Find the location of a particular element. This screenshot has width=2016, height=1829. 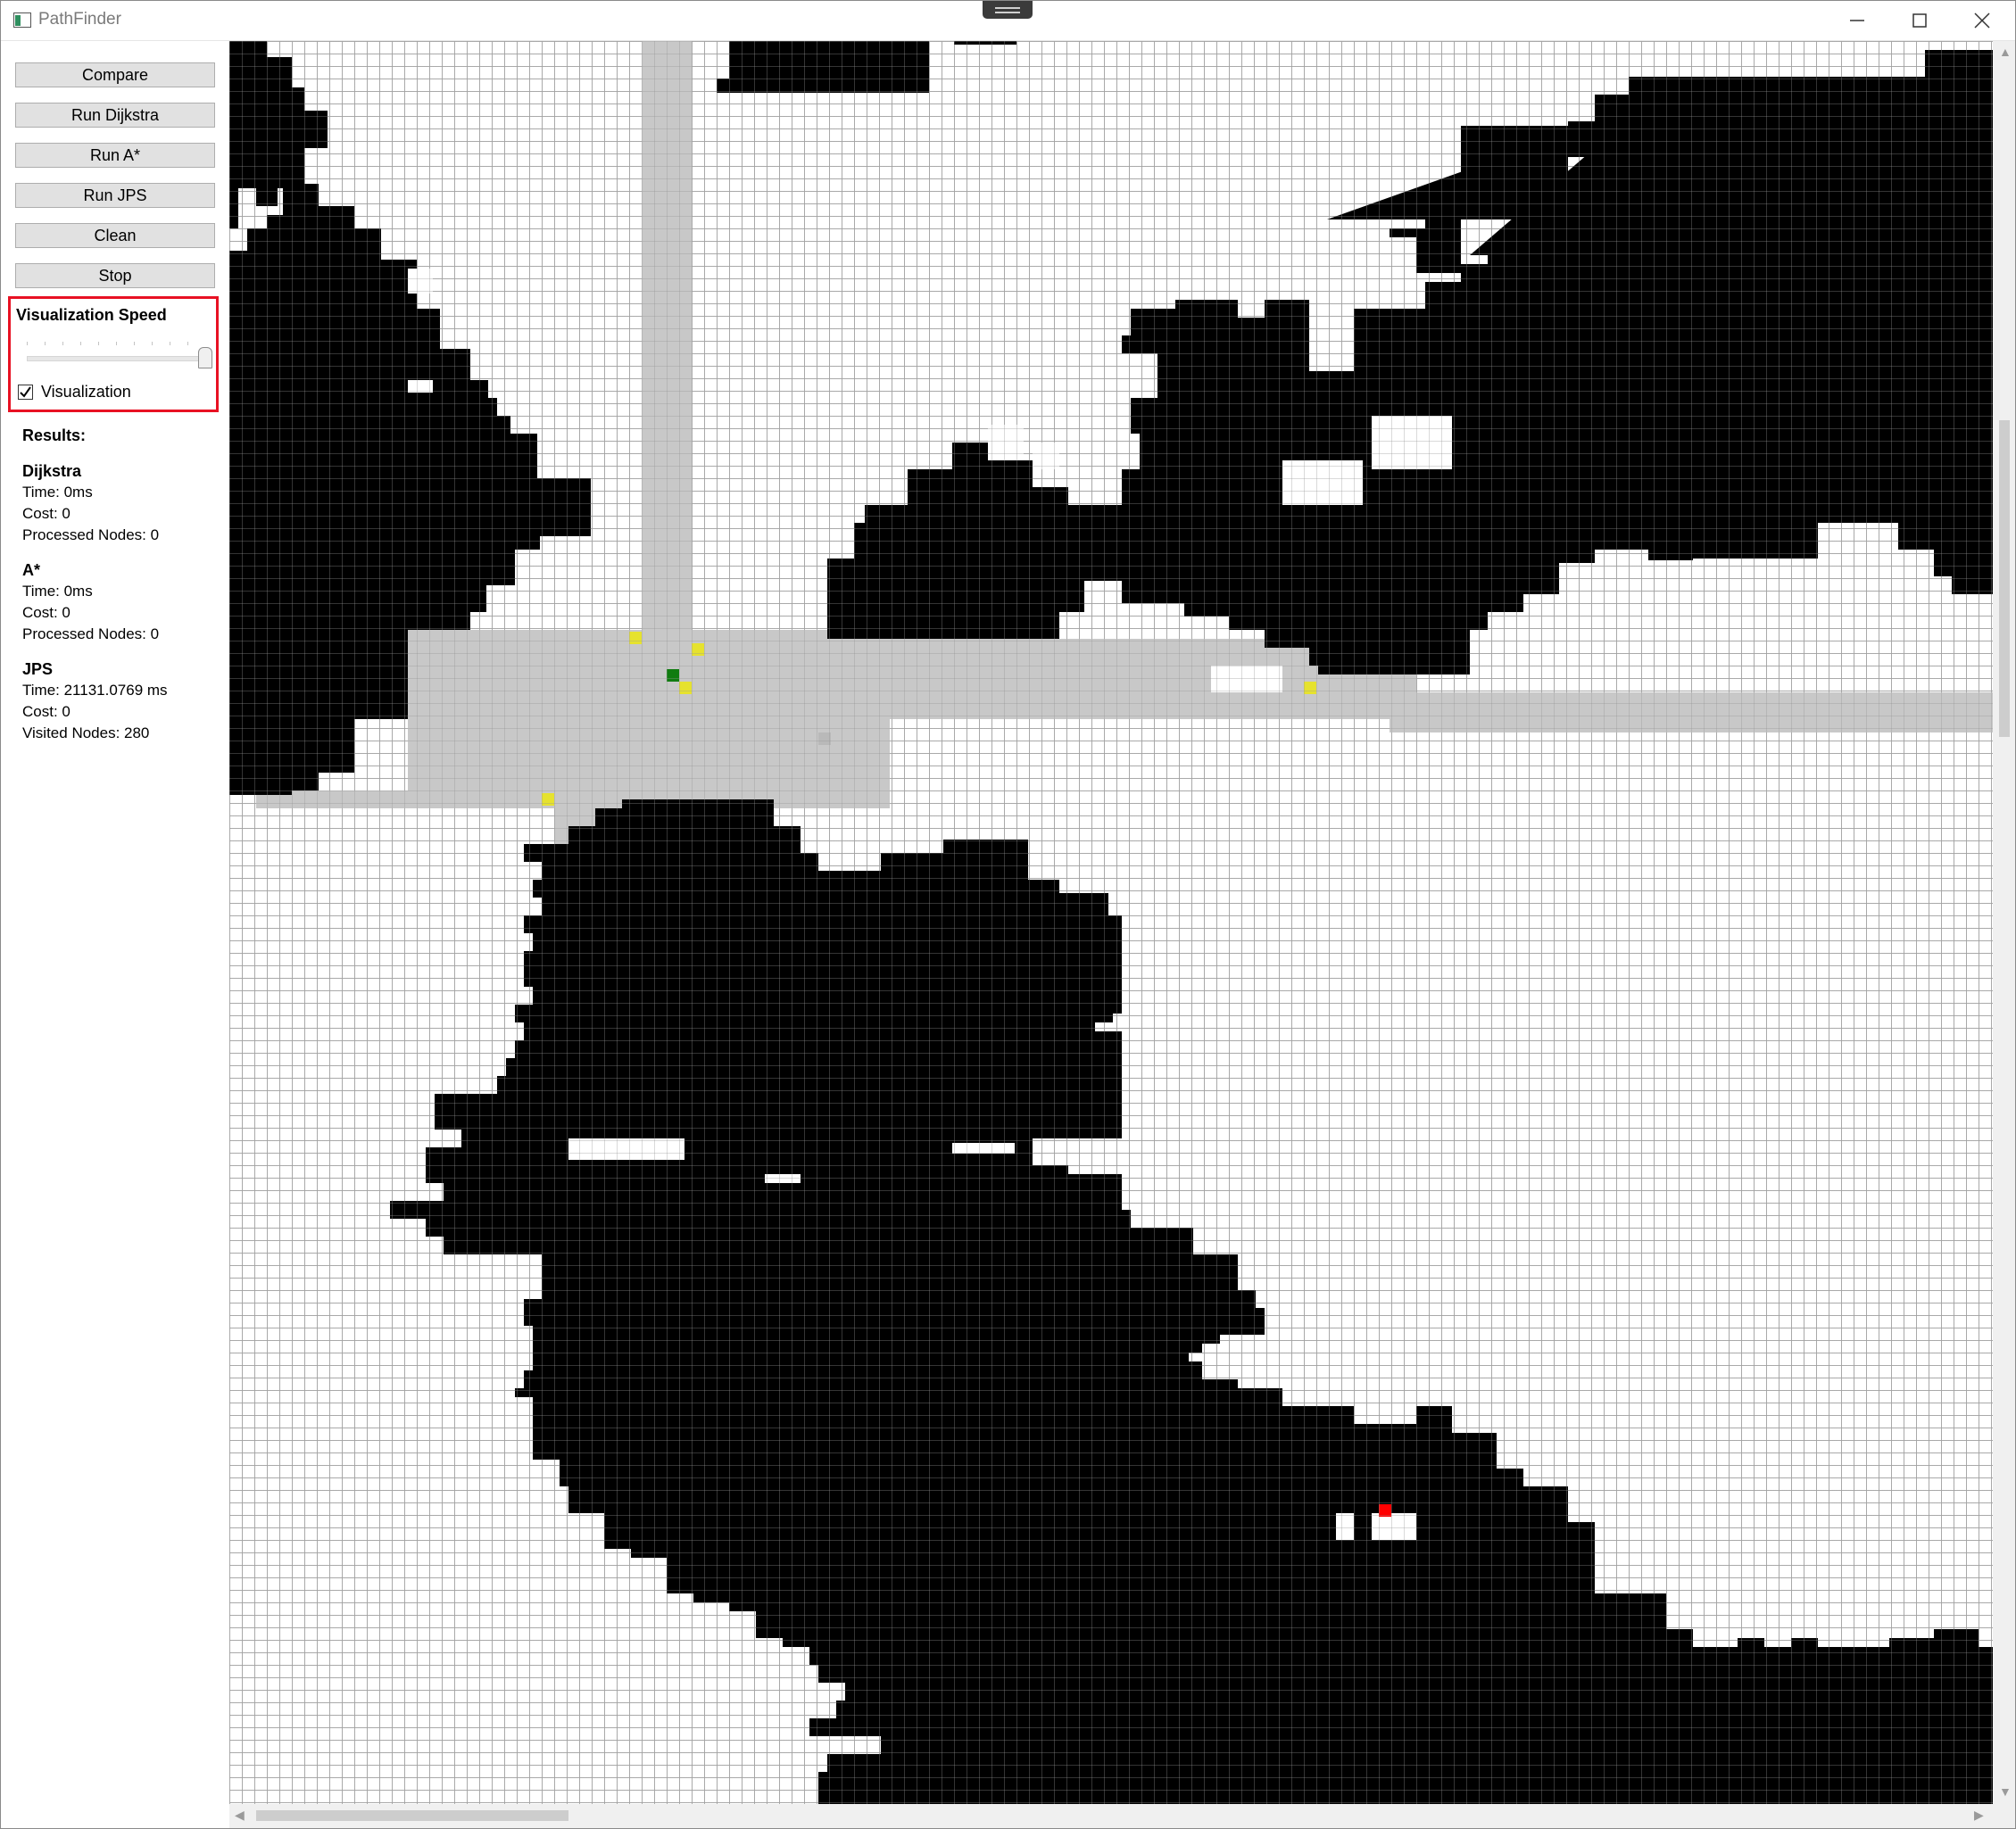

run-astar-button: Run A* is located at coordinates (115, 155).